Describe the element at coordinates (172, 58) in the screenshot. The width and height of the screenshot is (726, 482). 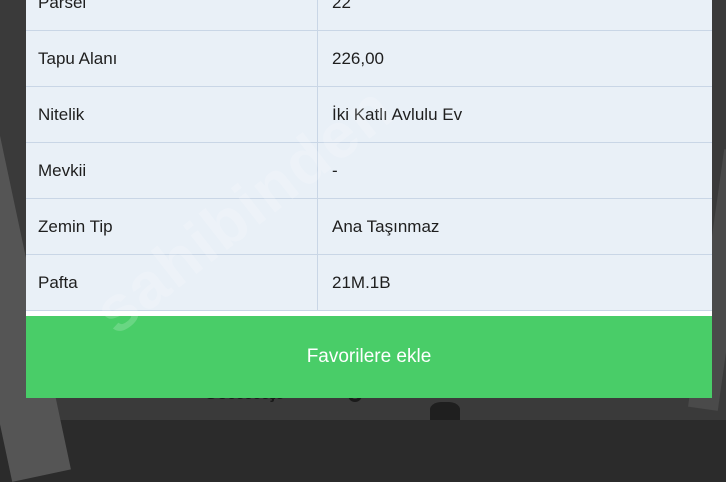
I see `row-label: Tapu Alanı` at that location.